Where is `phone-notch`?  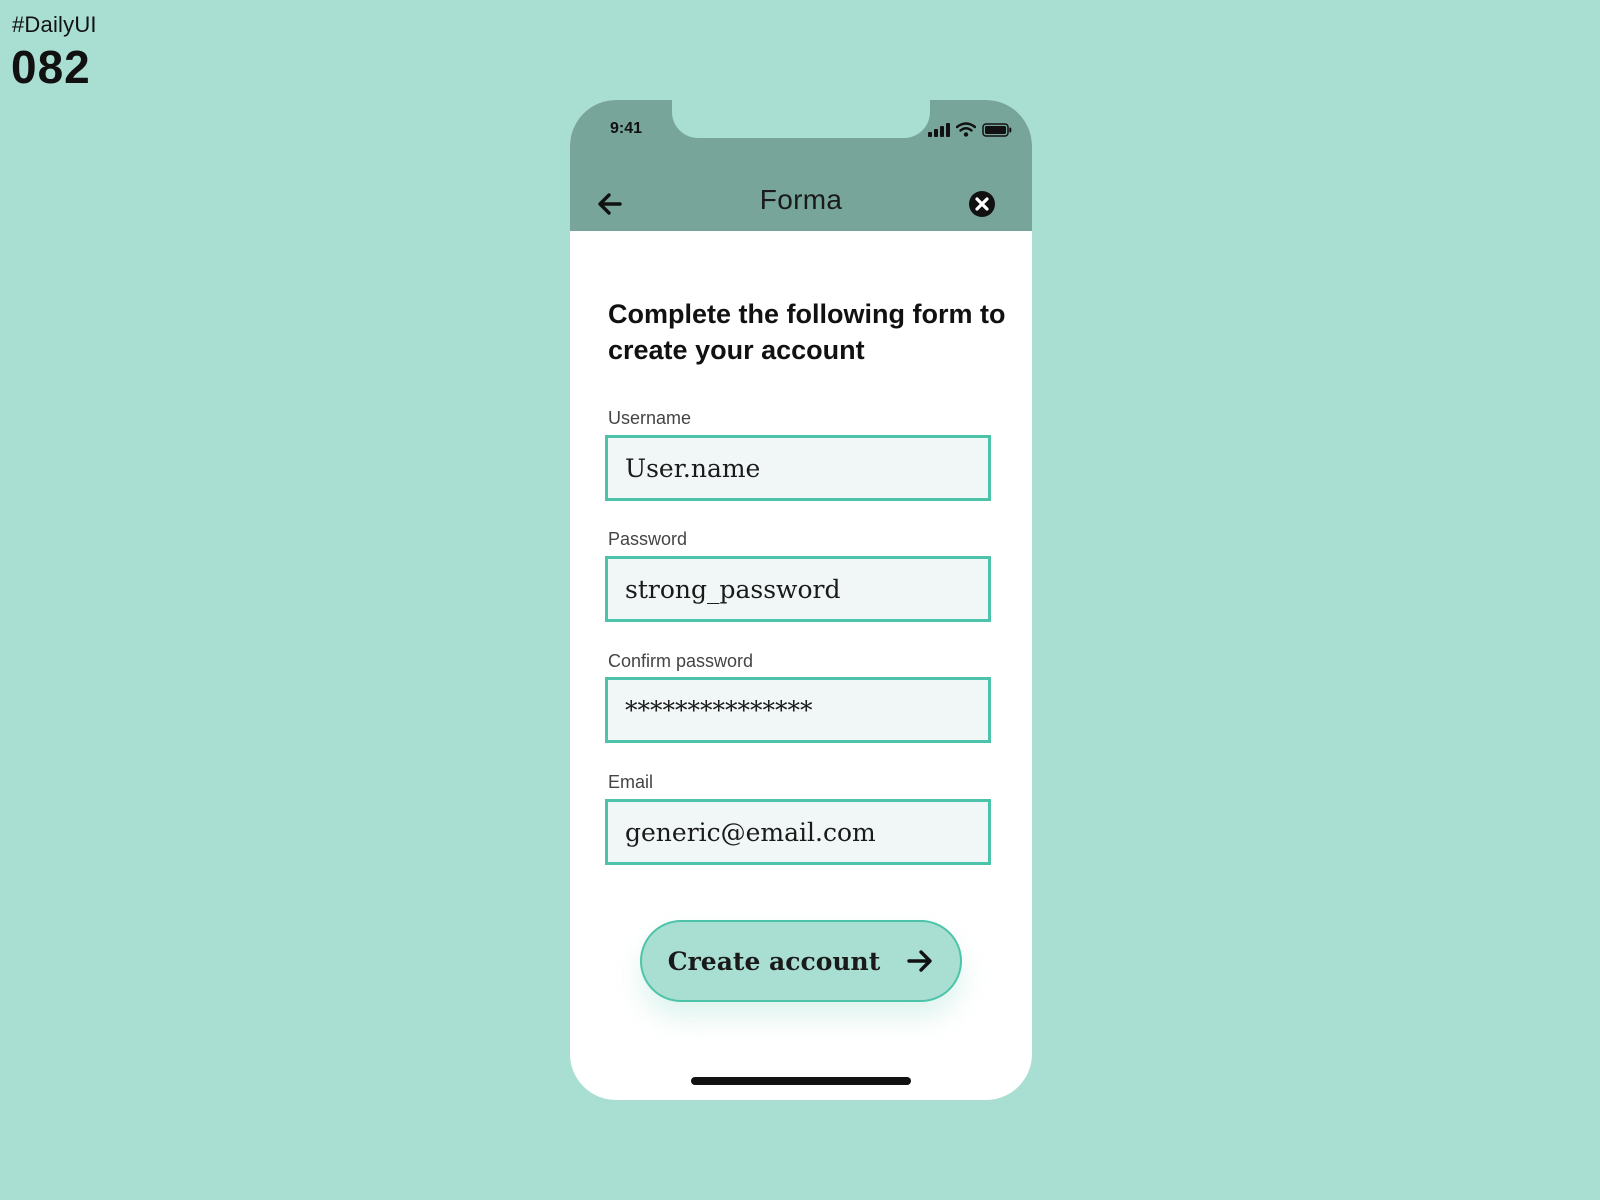
phone-notch is located at coordinates (801, 119).